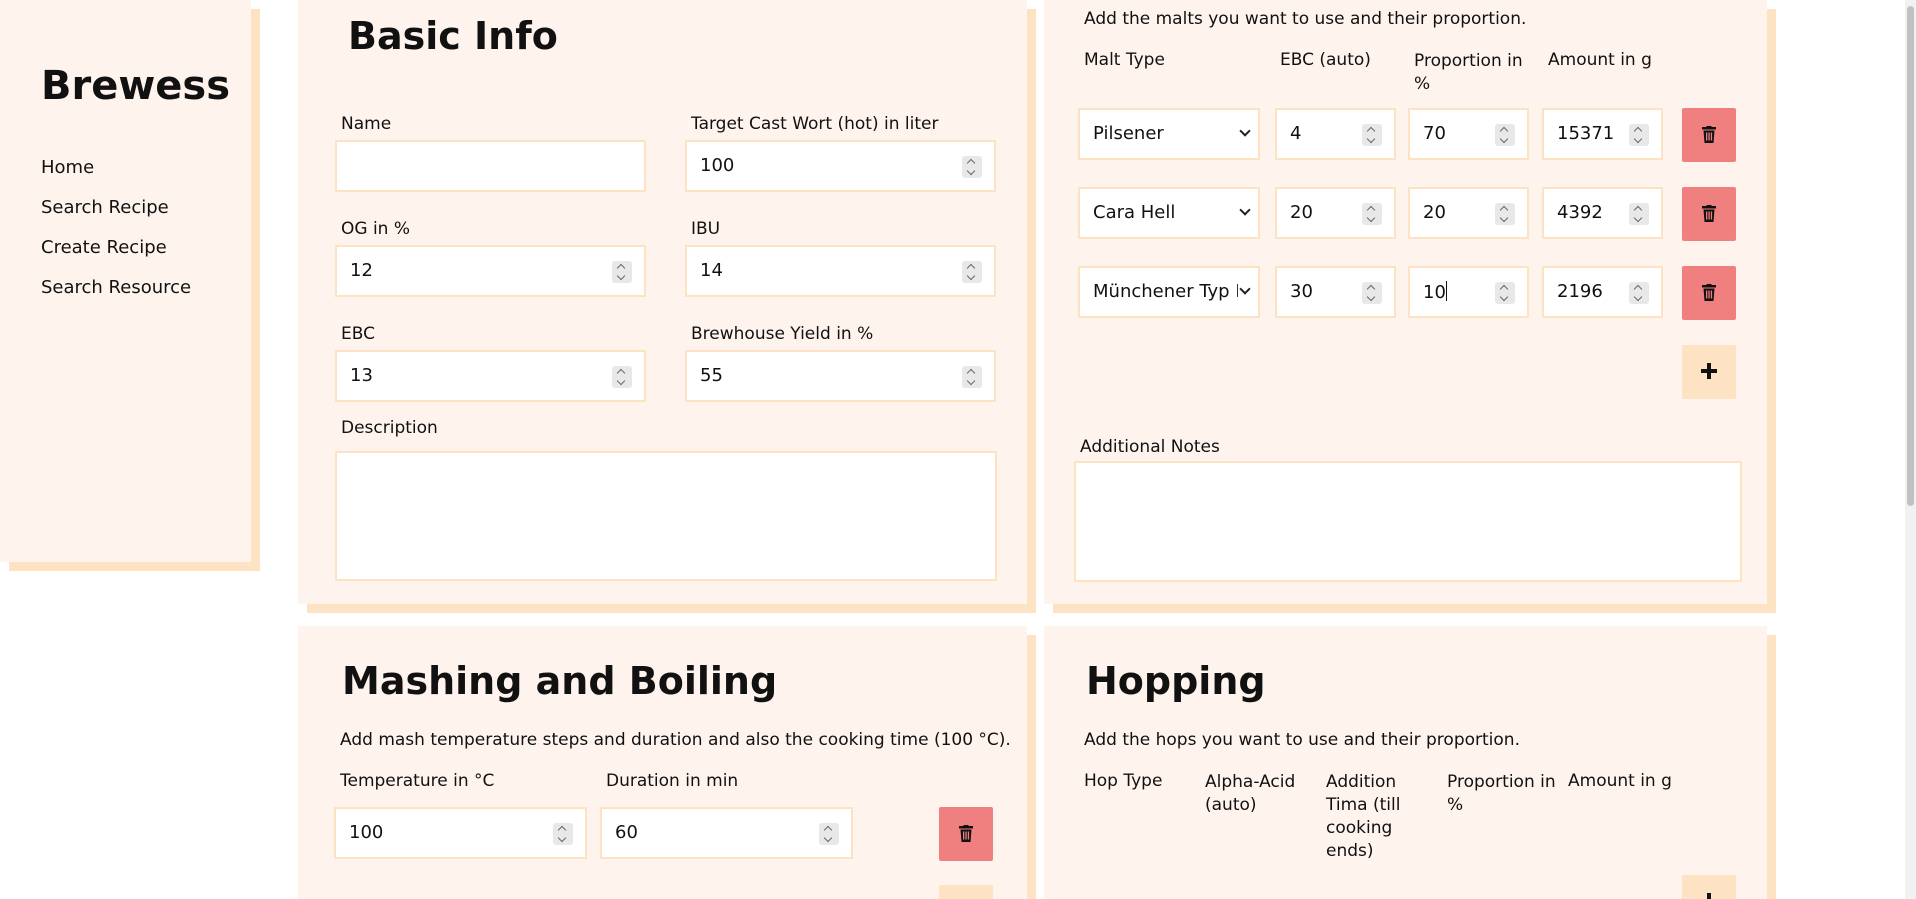 The image size is (1916, 899). Describe the element at coordinates (1468, 213) in the screenshot. I see `malt-proportion-input: 20` at that location.